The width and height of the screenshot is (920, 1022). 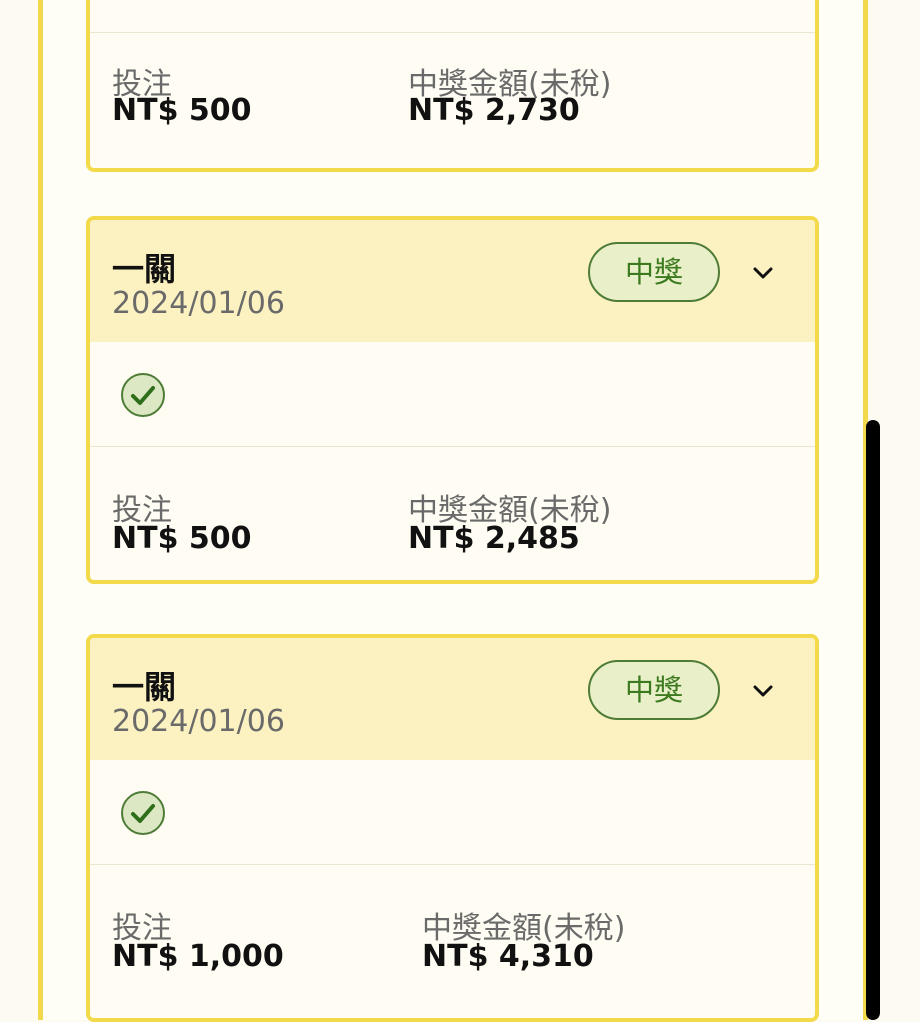 I want to click on card-mid-section, so click(x=452, y=16).